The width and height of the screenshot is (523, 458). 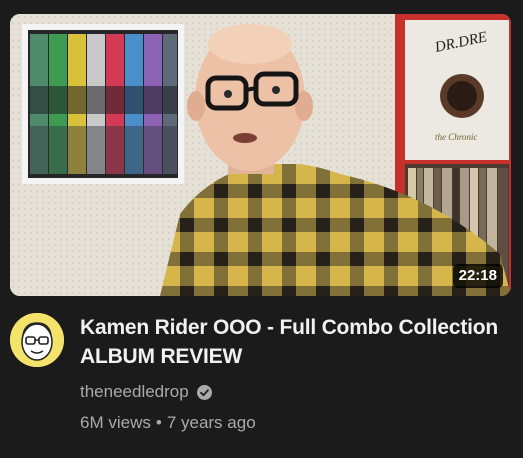 What do you see at coordinates (290, 423) in the screenshot?
I see `video-metadata: 6M views • 7 years ago` at bounding box center [290, 423].